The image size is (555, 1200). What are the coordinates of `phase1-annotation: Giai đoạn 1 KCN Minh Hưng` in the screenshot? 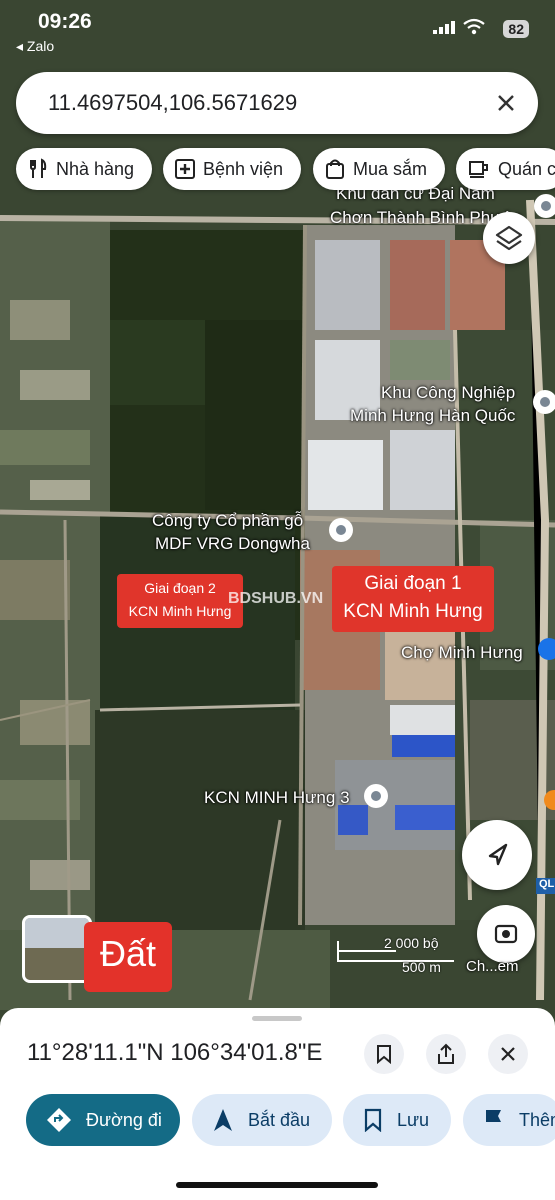 It's located at (413, 599).